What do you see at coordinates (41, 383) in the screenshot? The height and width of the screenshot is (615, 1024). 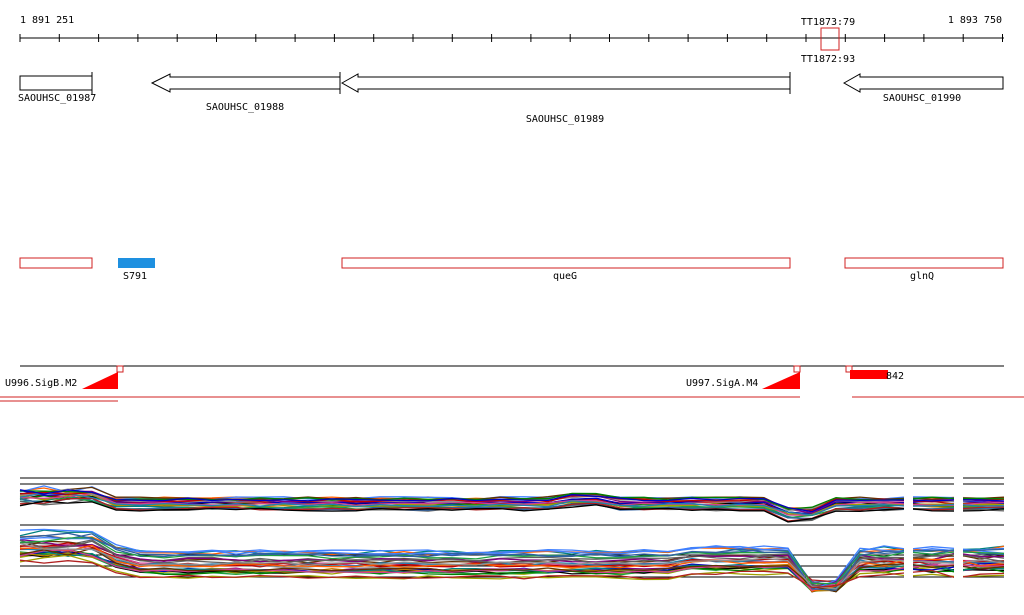 I see `promoter-label-u996: U996.SigB.M2` at bounding box center [41, 383].